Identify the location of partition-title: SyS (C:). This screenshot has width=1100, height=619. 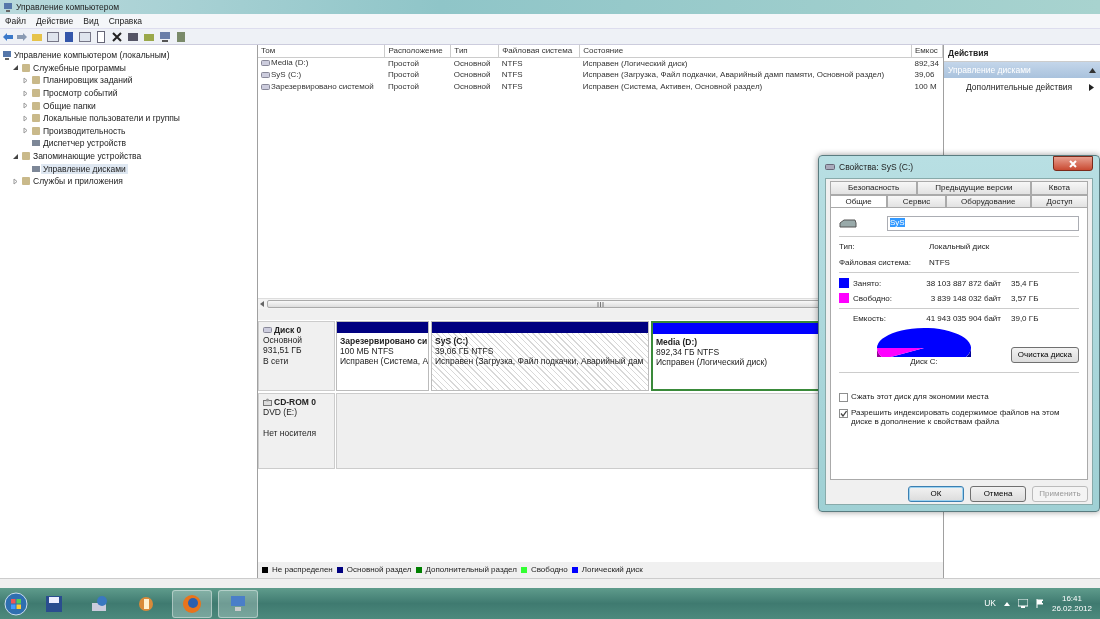
(452, 341).